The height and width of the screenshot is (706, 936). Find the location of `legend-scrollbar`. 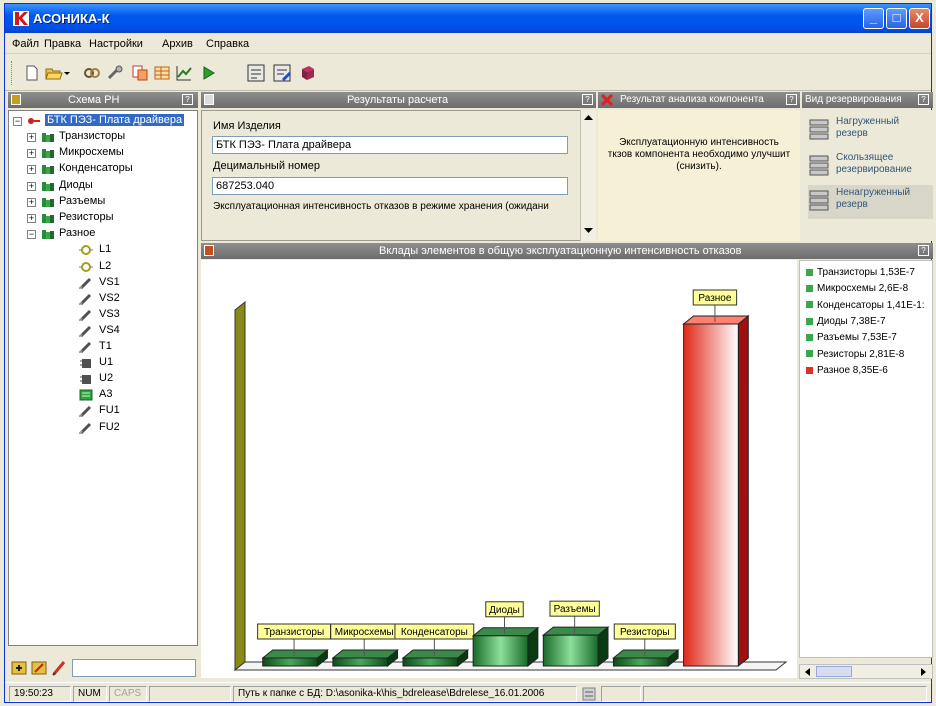

legend-scrollbar is located at coordinates (866, 671).